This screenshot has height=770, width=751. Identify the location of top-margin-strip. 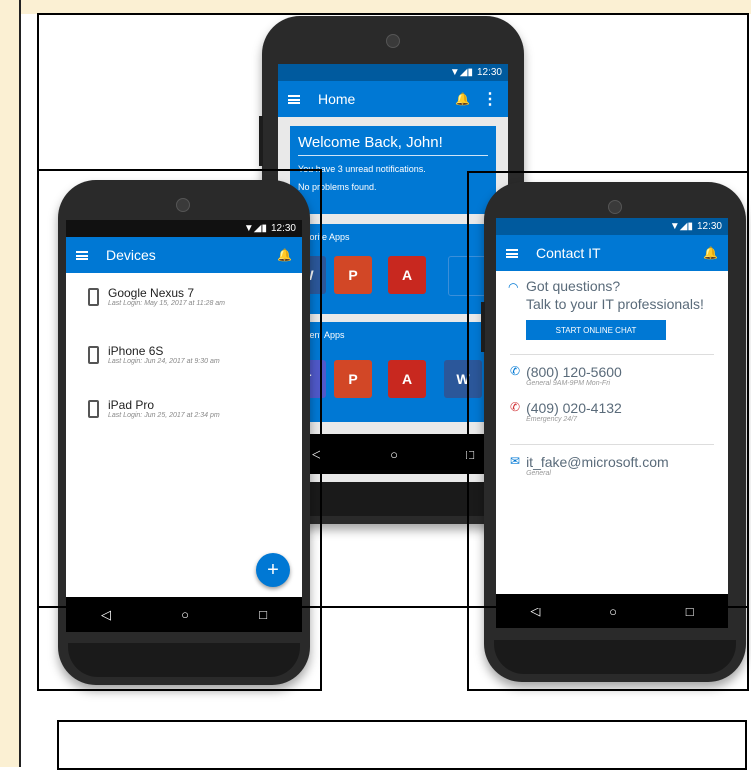
(386, 7).